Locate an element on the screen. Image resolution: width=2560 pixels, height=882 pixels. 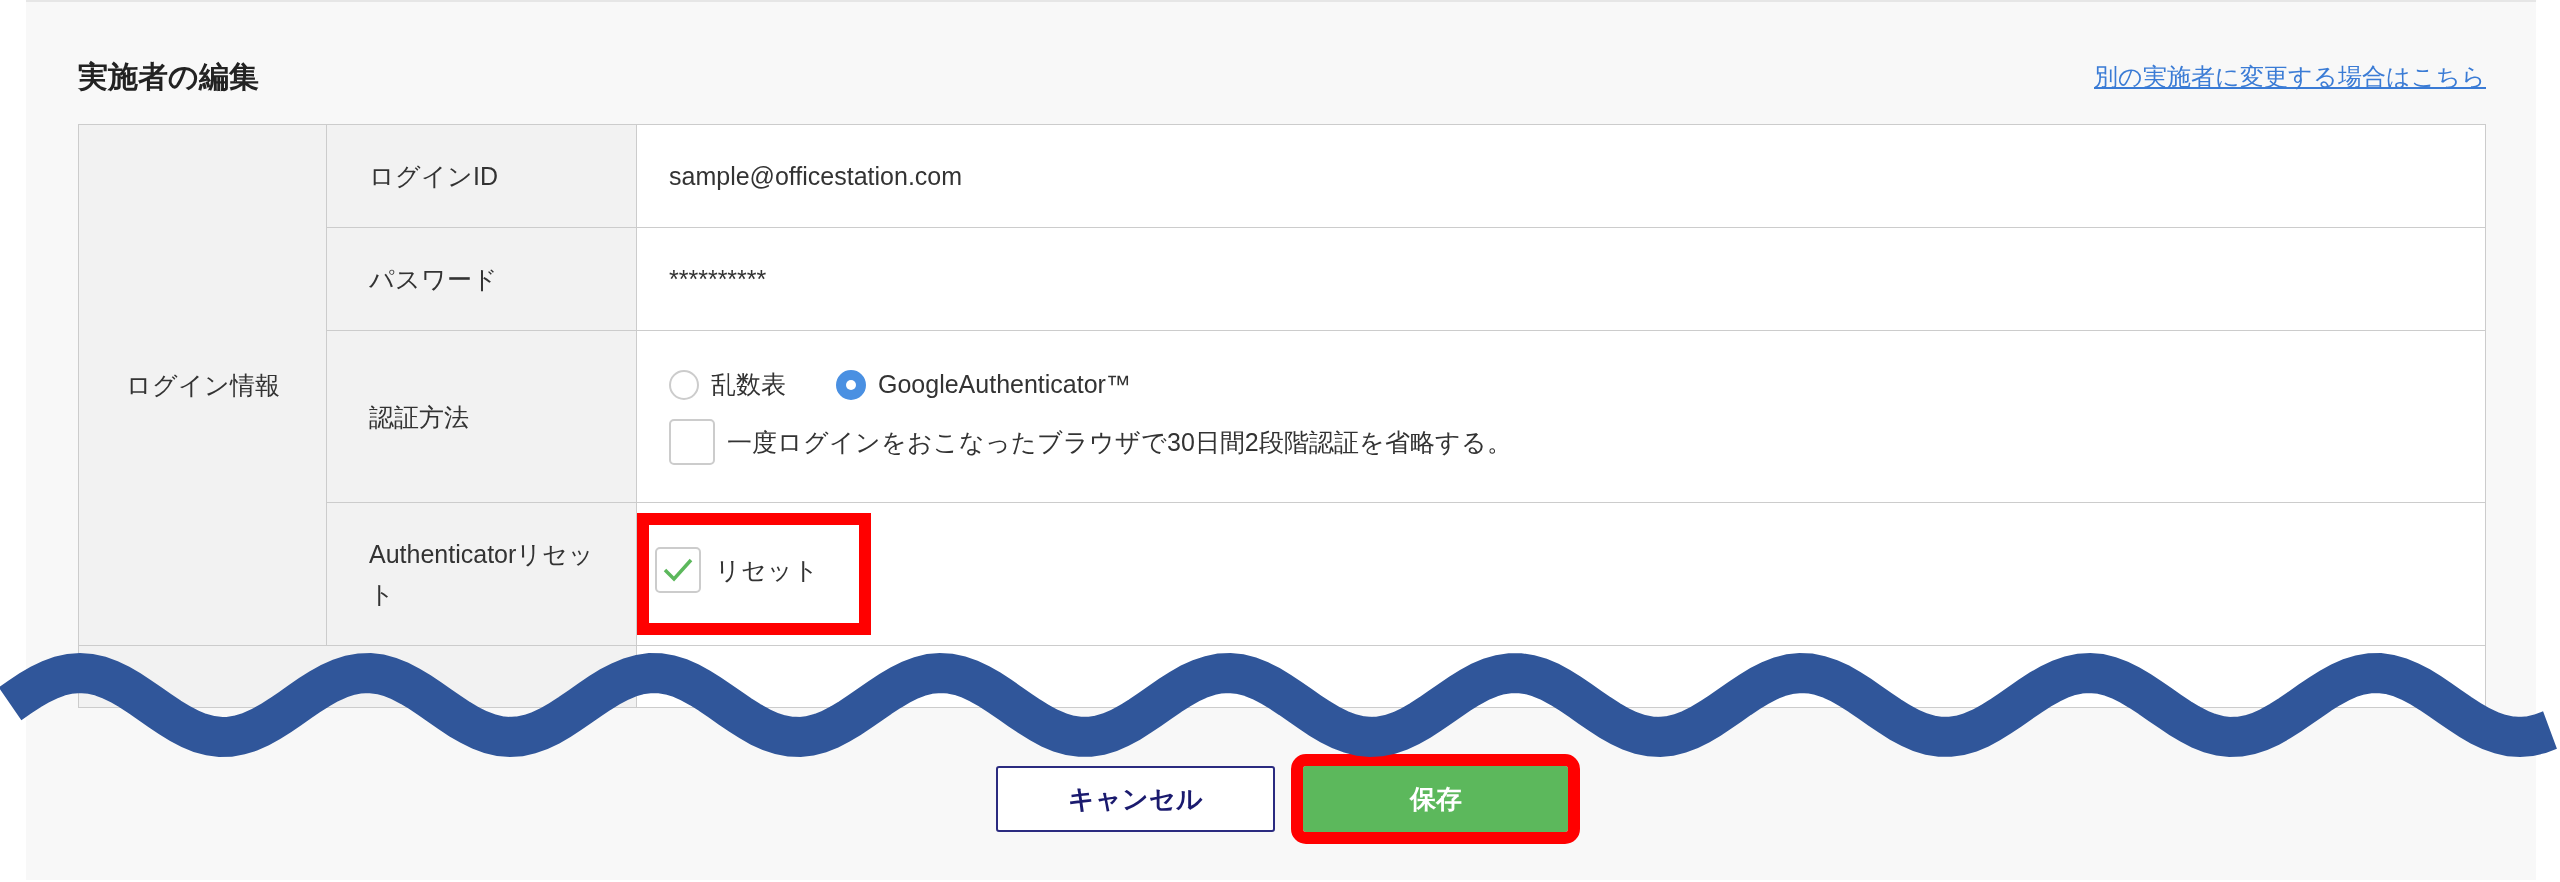
radio-label: 乱数表 is located at coordinates (748, 384).